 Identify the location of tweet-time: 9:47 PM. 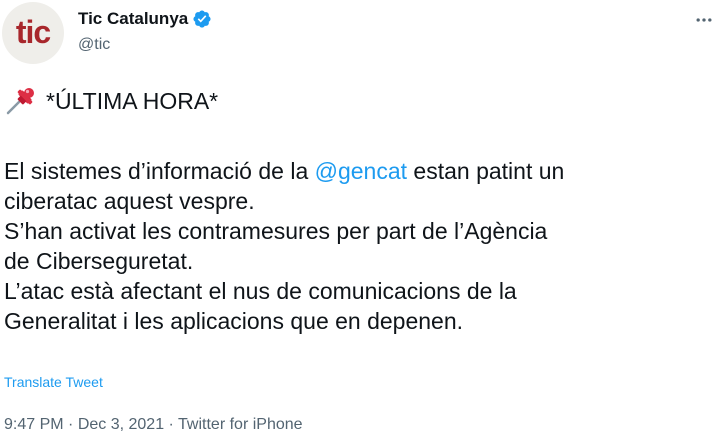
(34, 424).